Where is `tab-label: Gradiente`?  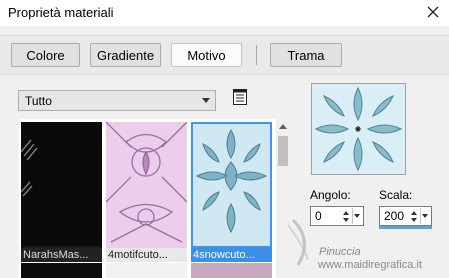
tab-label: Gradiente is located at coordinates (125, 55).